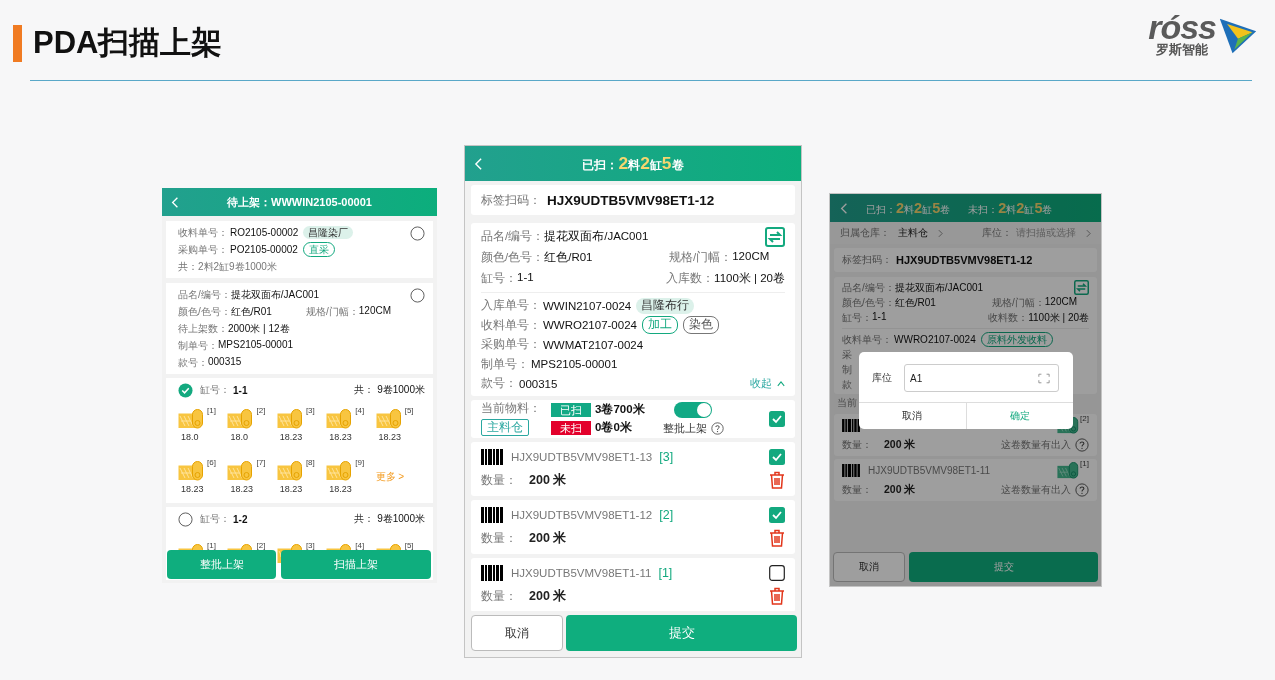 The height and width of the screenshot is (680, 1275). What do you see at coordinates (590, 325) in the screenshot?
I see `field-value: WWRO2107-0024` at bounding box center [590, 325].